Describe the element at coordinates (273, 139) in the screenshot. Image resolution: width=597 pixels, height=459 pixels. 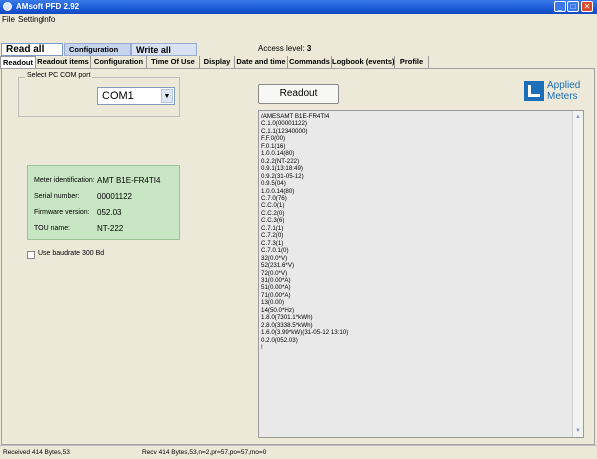
I see `readout-line: F.F.0(00)` at that location.